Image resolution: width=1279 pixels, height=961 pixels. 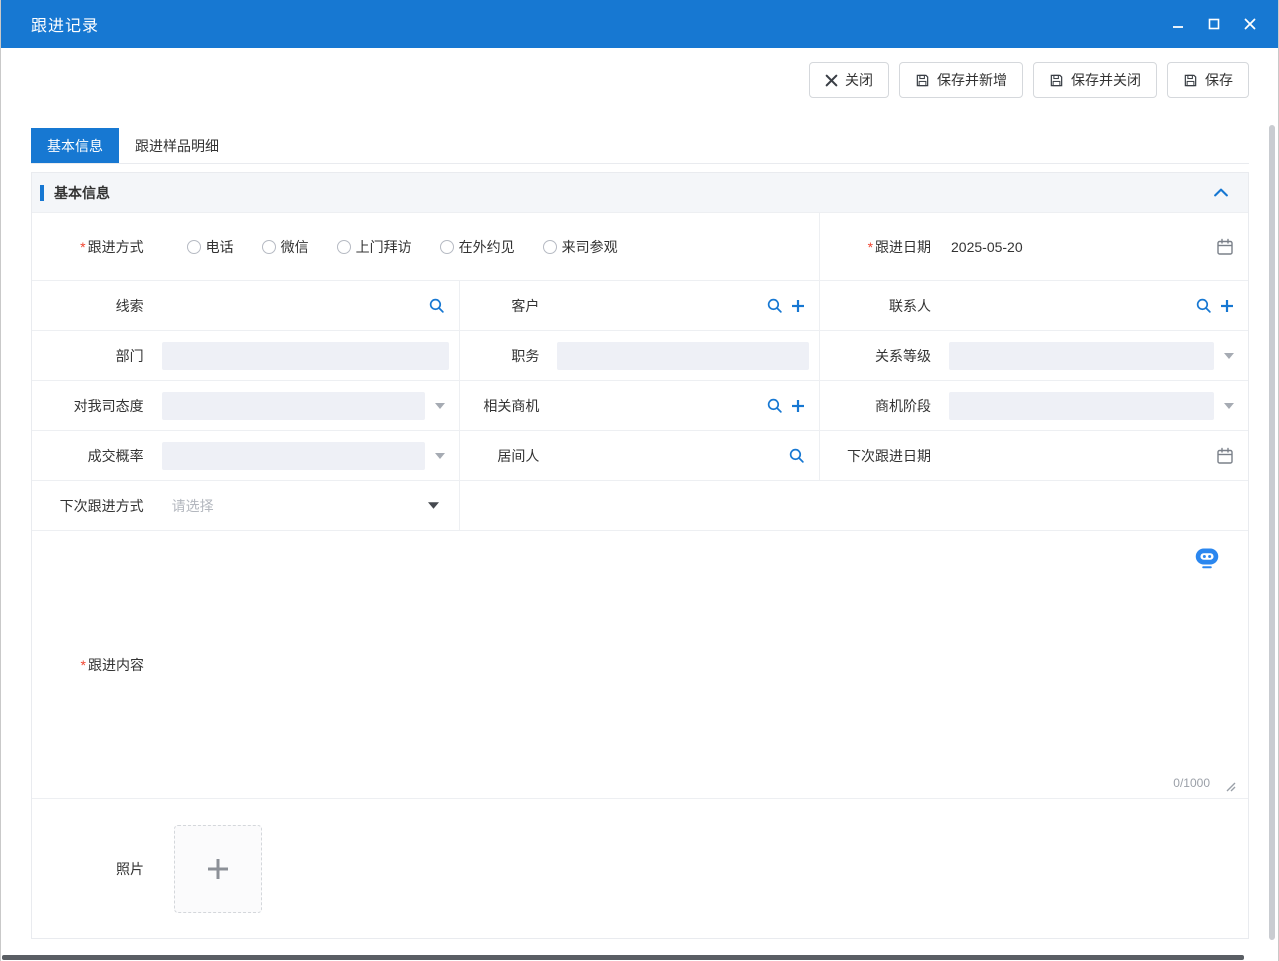 I want to click on department-input-disabled, so click(x=305, y=355).